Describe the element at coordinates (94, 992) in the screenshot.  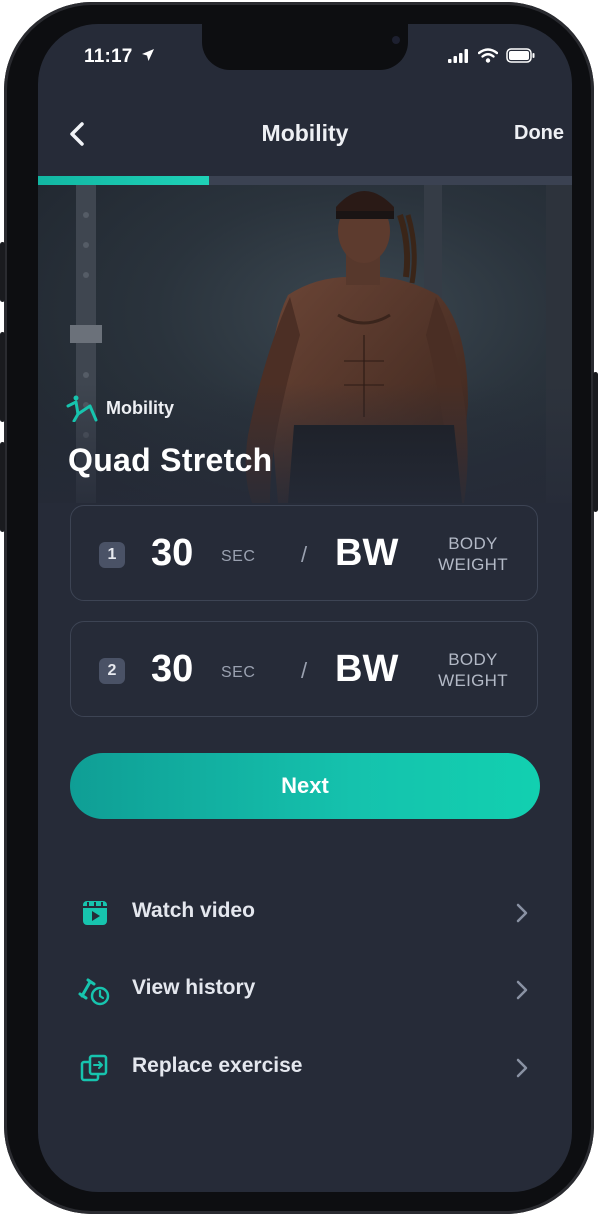
I see `history-icon` at that location.